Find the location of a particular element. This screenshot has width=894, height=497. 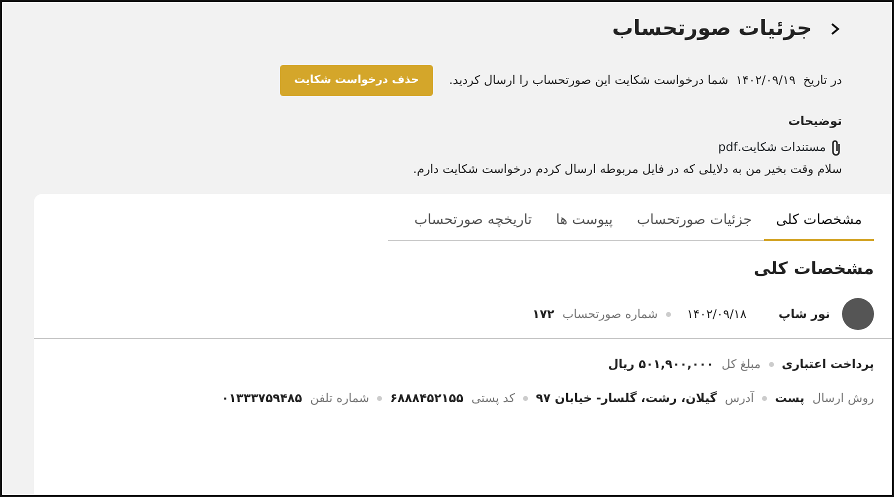

field-value: پست is located at coordinates (789, 399).